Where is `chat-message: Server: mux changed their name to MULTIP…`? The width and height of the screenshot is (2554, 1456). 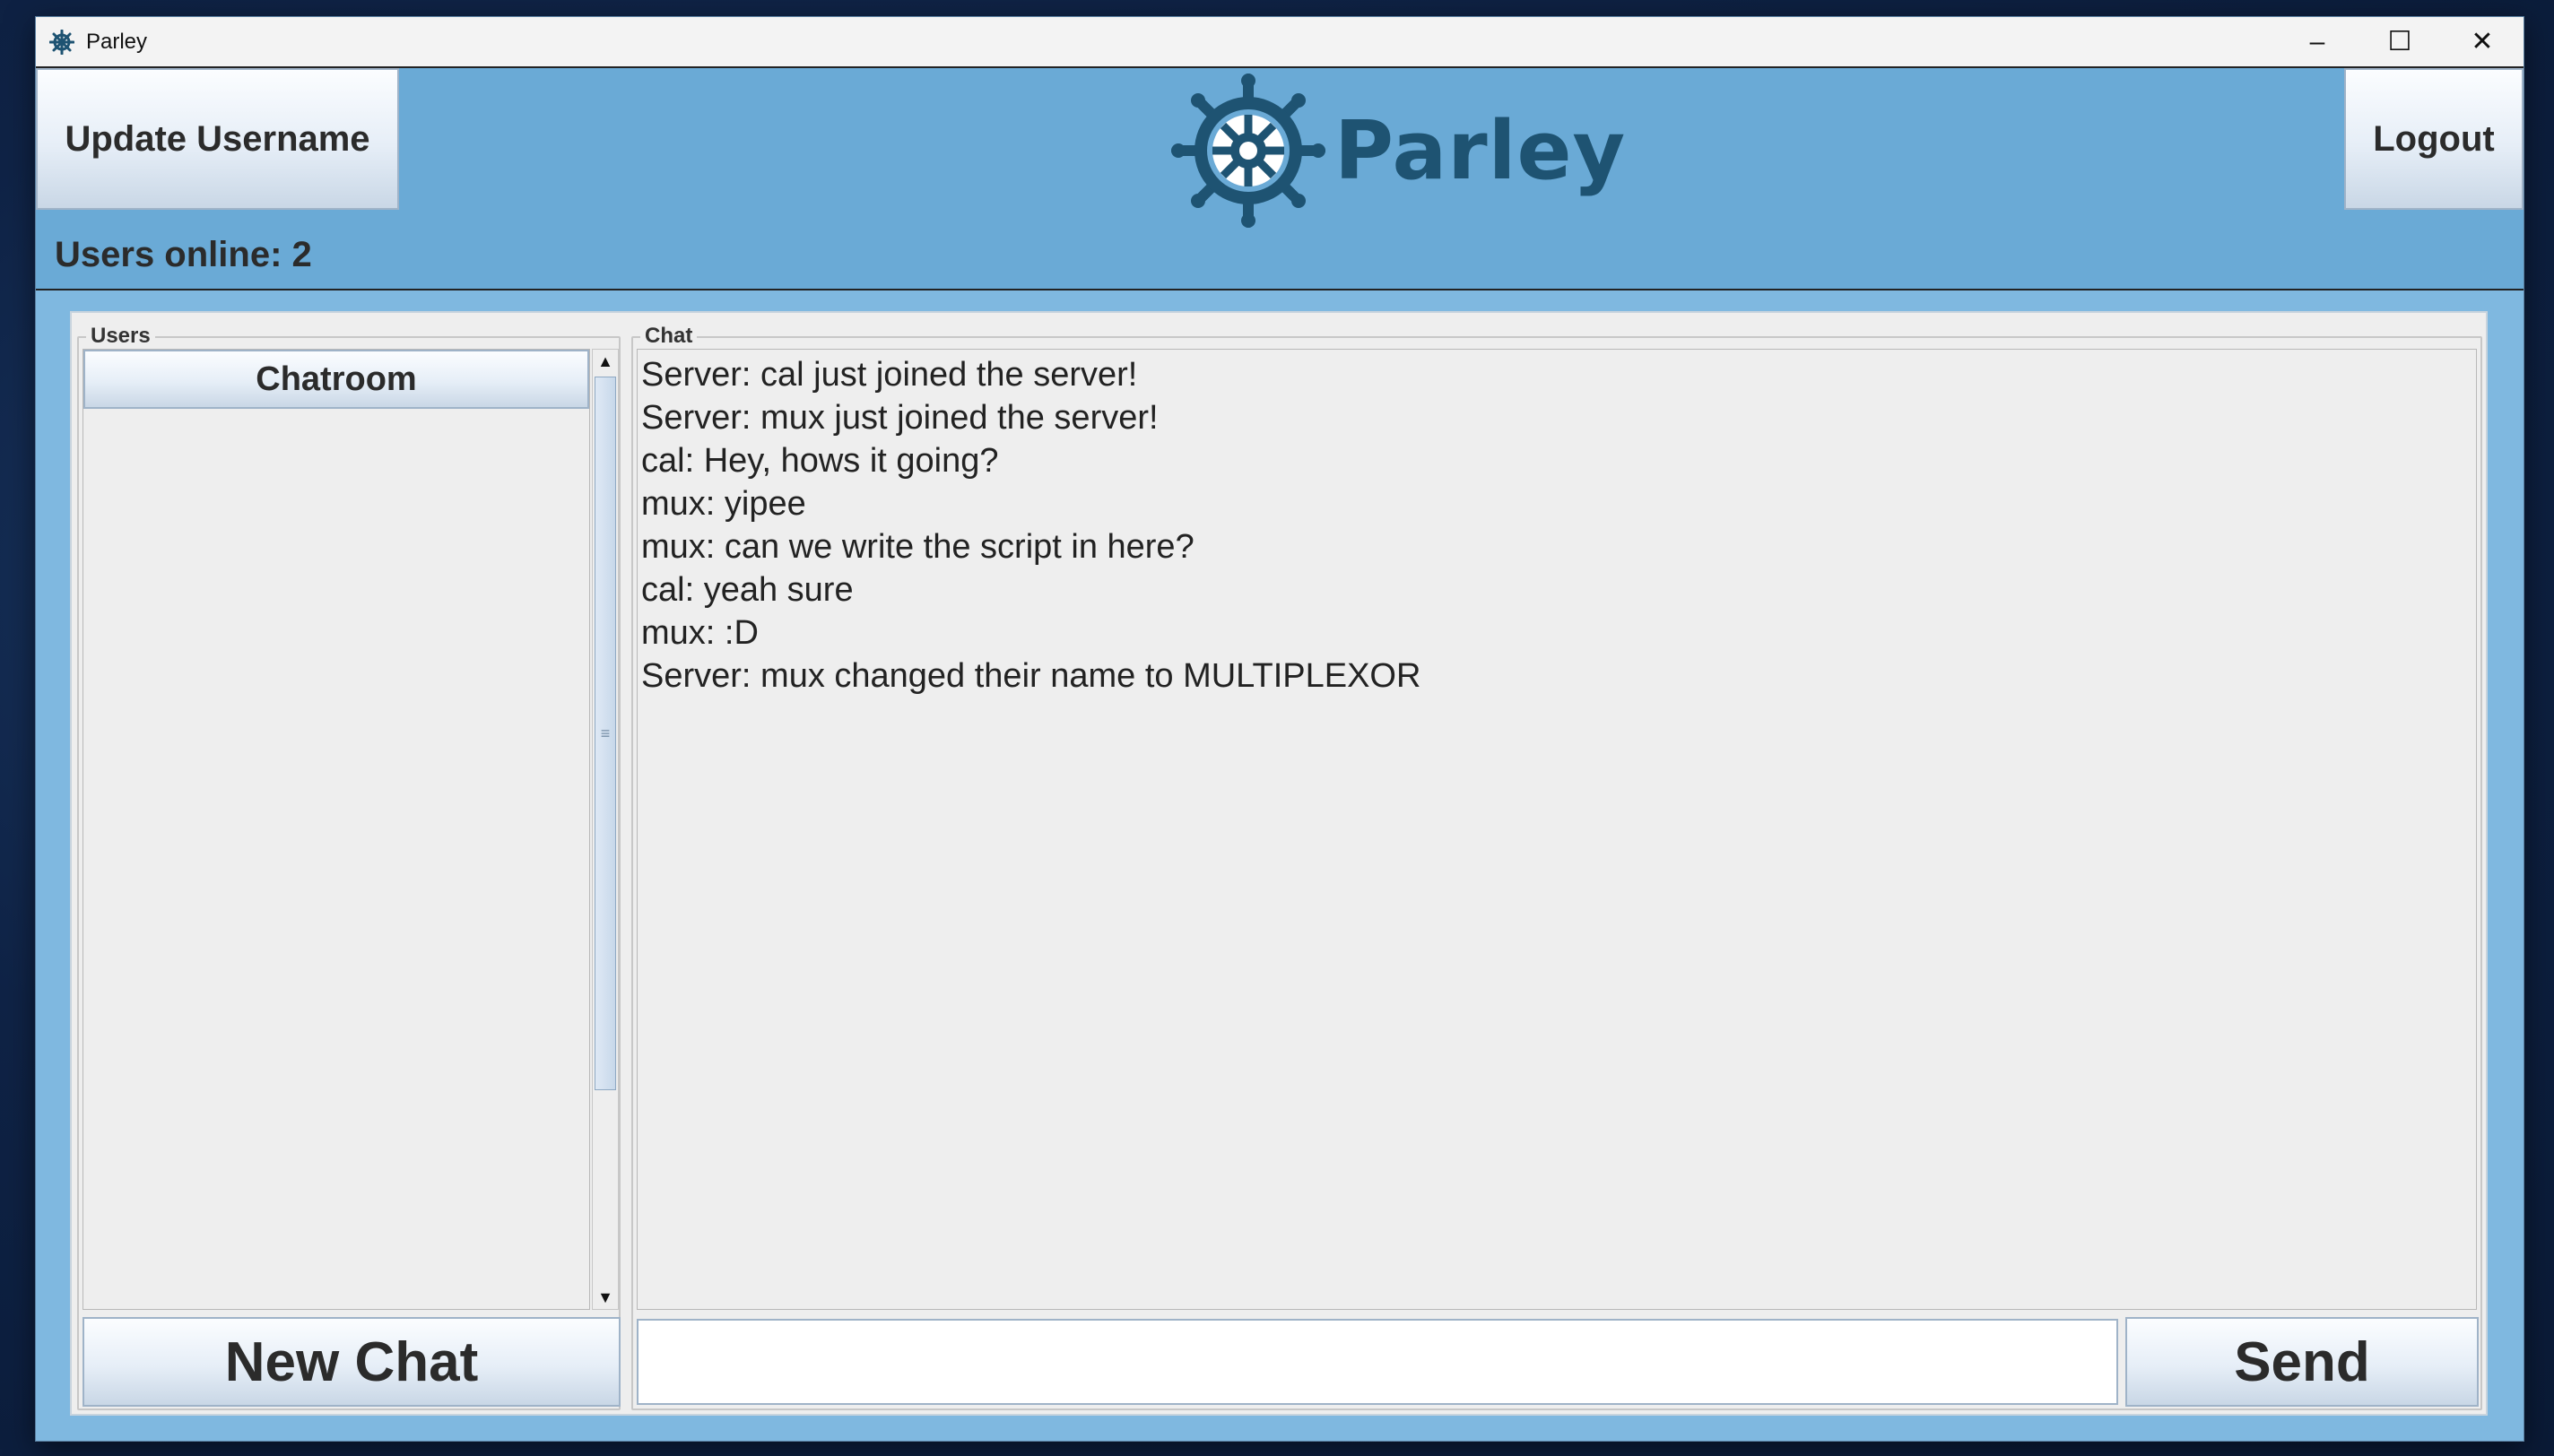
chat-message: Server: mux changed their name to MULTIP… is located at coordinates (1031, 676).